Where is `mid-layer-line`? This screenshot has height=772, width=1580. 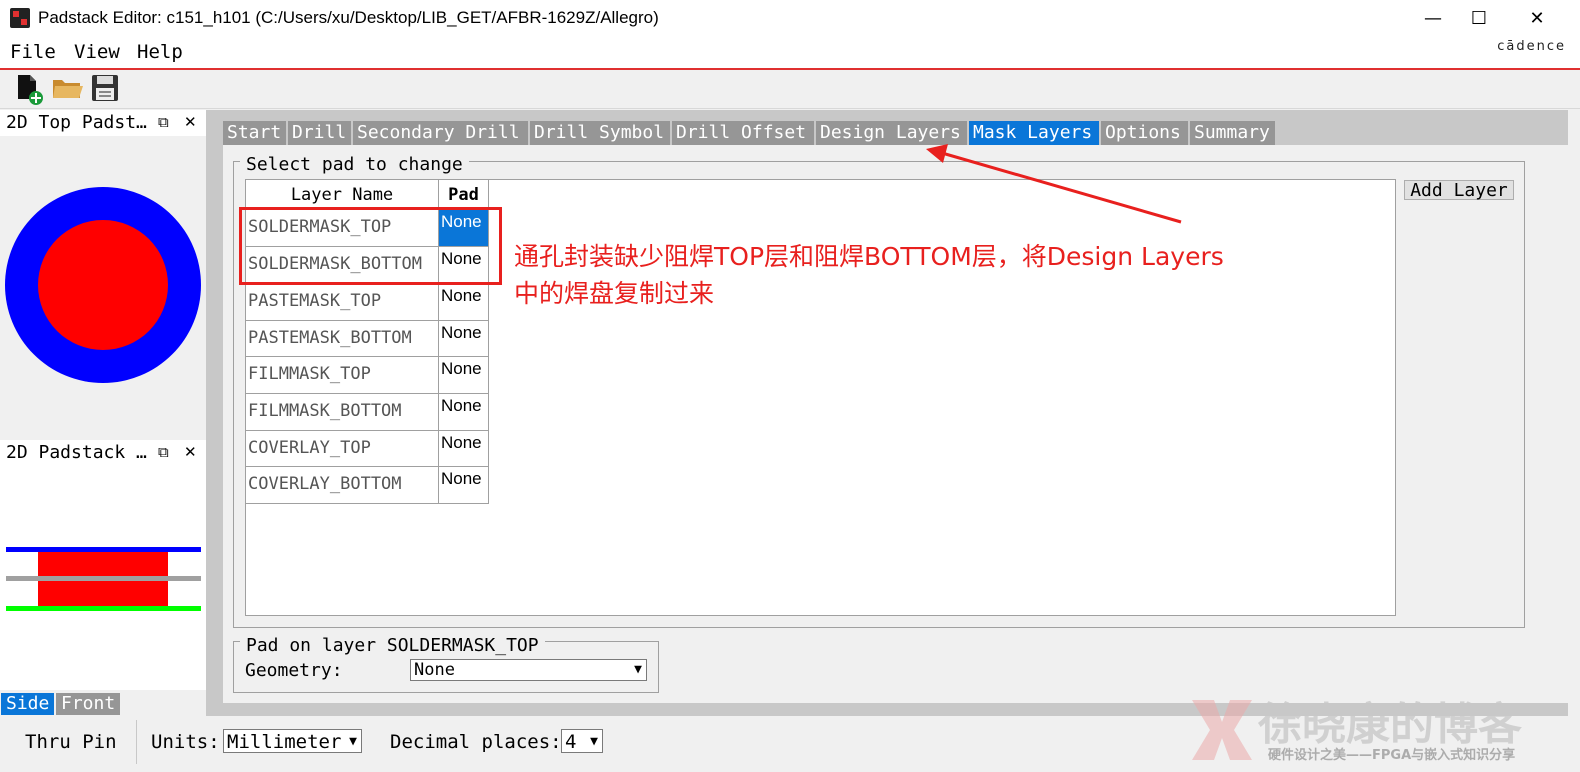 mid-layer-line is located at coordinates (103, 578).